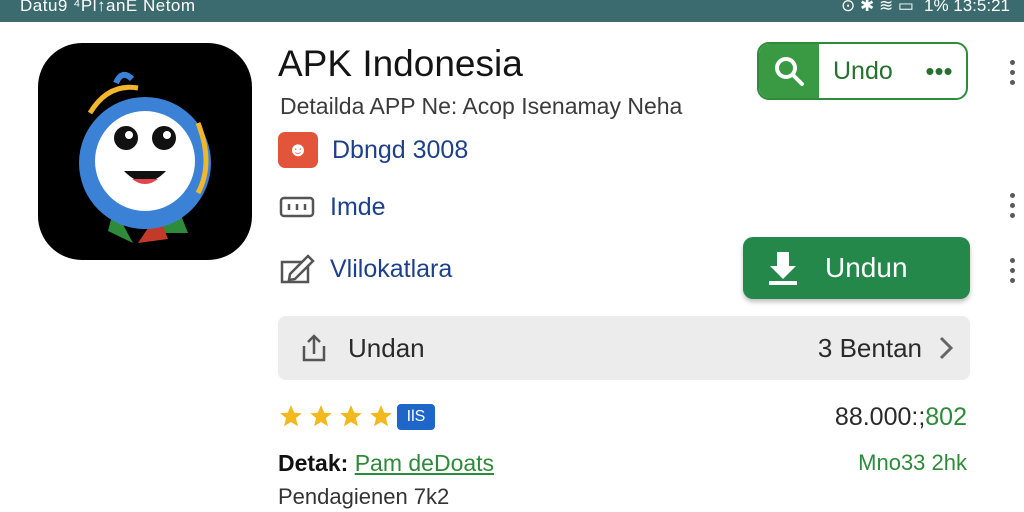 This screenshot has height=512, width=1024. Describe the element at coordinates (865, 71) in the screenshot. I see `open-chip-label: Undo` at that location.